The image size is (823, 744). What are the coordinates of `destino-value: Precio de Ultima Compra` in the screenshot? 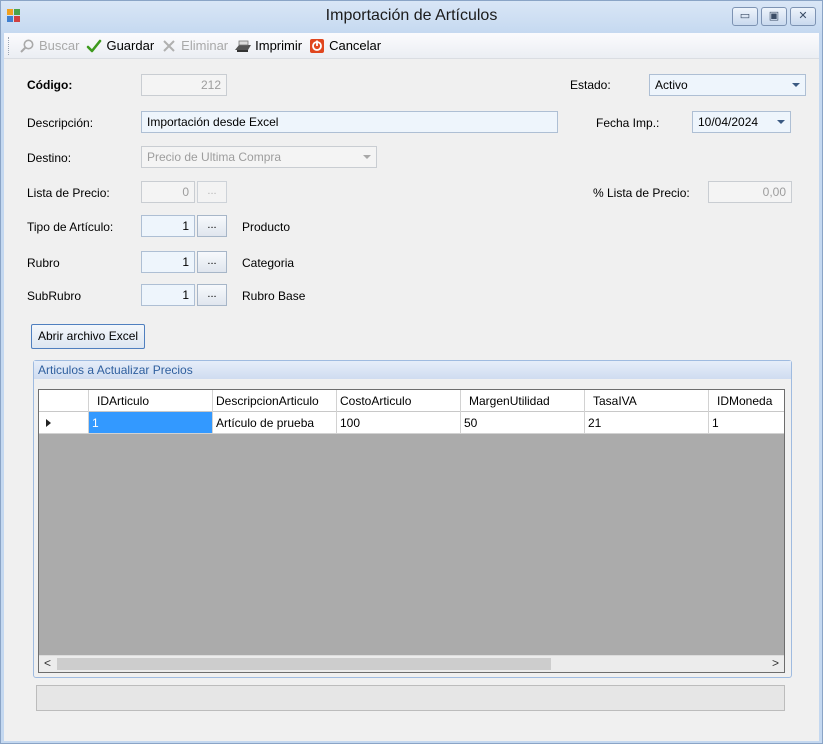 It's located at (214, 157).